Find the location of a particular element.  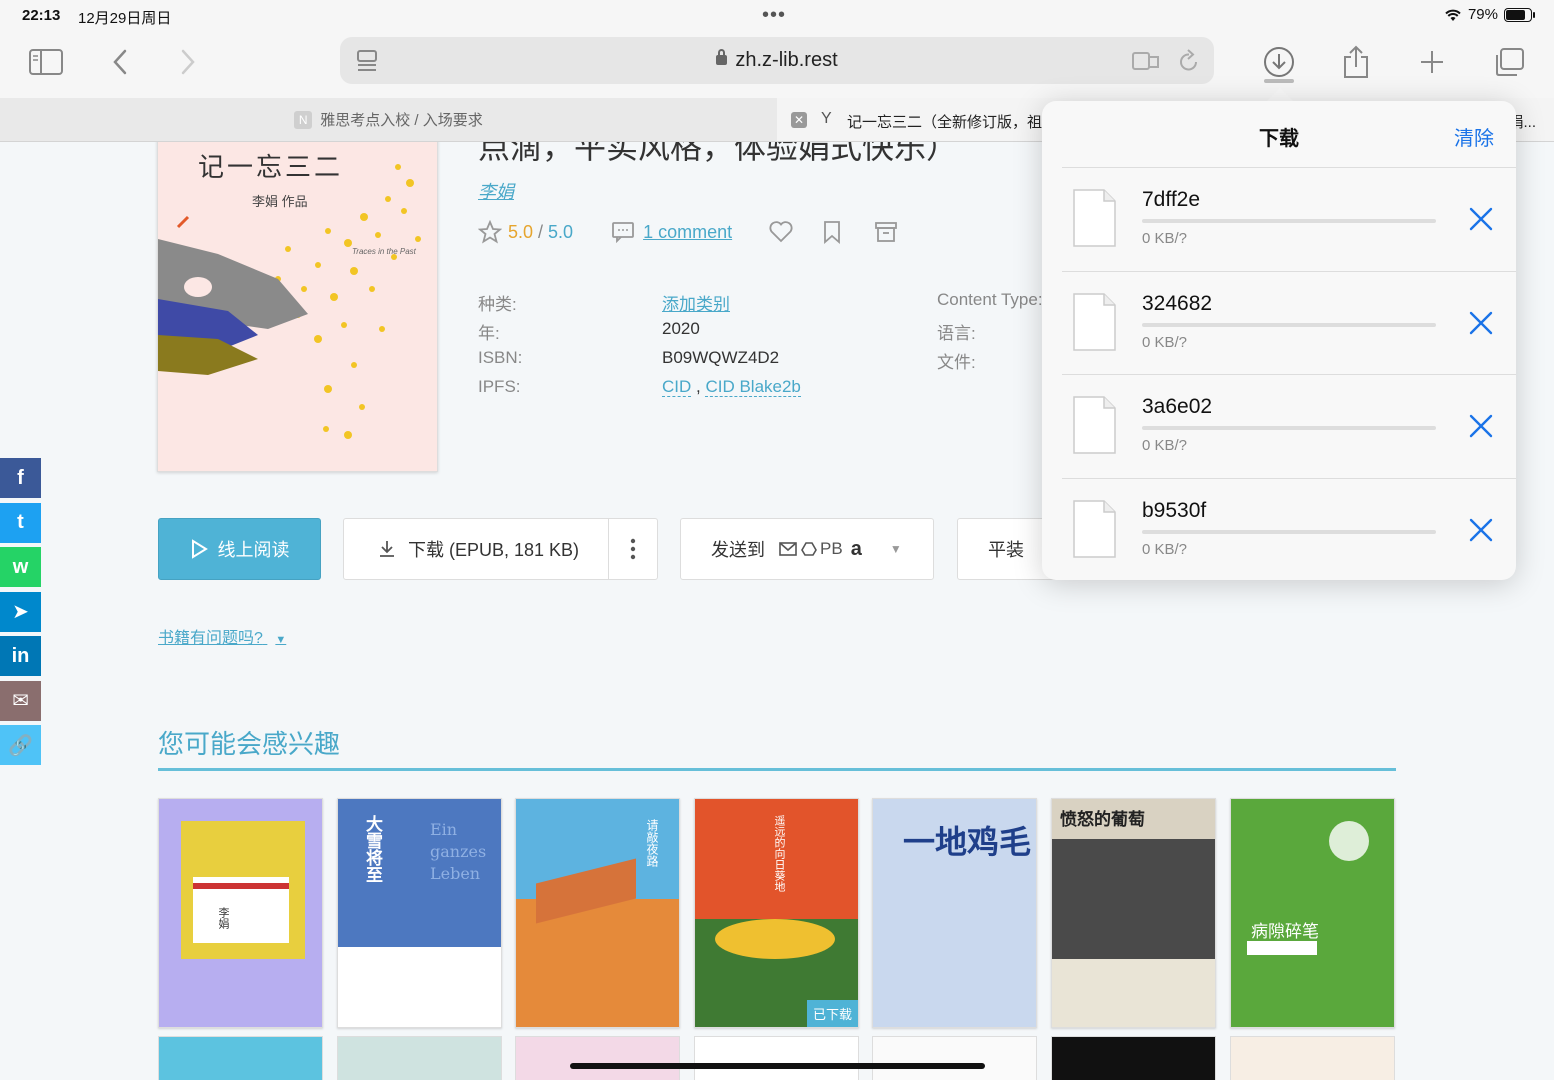

heart-icon is located at coordinates (781, 232).